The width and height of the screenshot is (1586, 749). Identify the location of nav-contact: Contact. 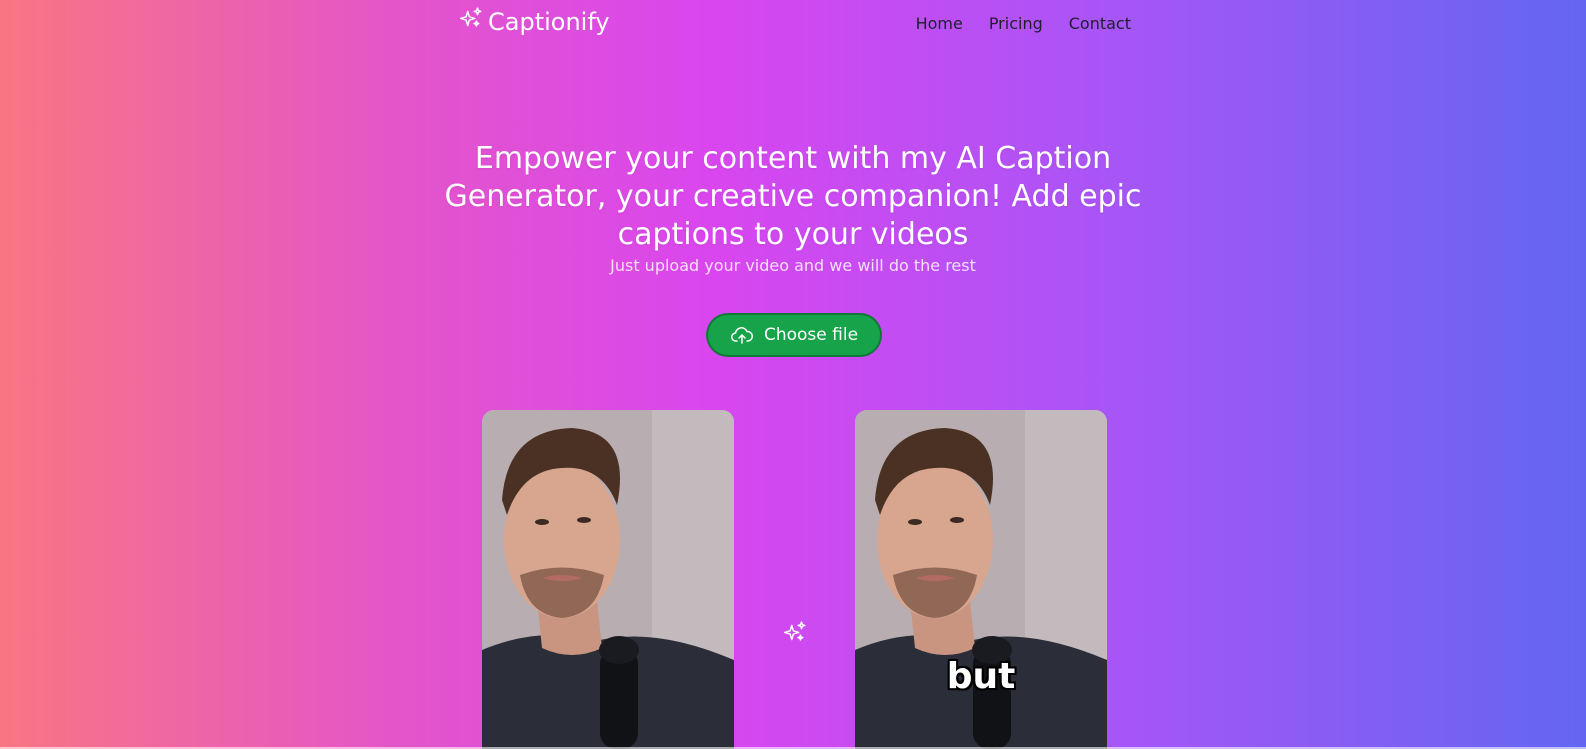
(1100, 23).